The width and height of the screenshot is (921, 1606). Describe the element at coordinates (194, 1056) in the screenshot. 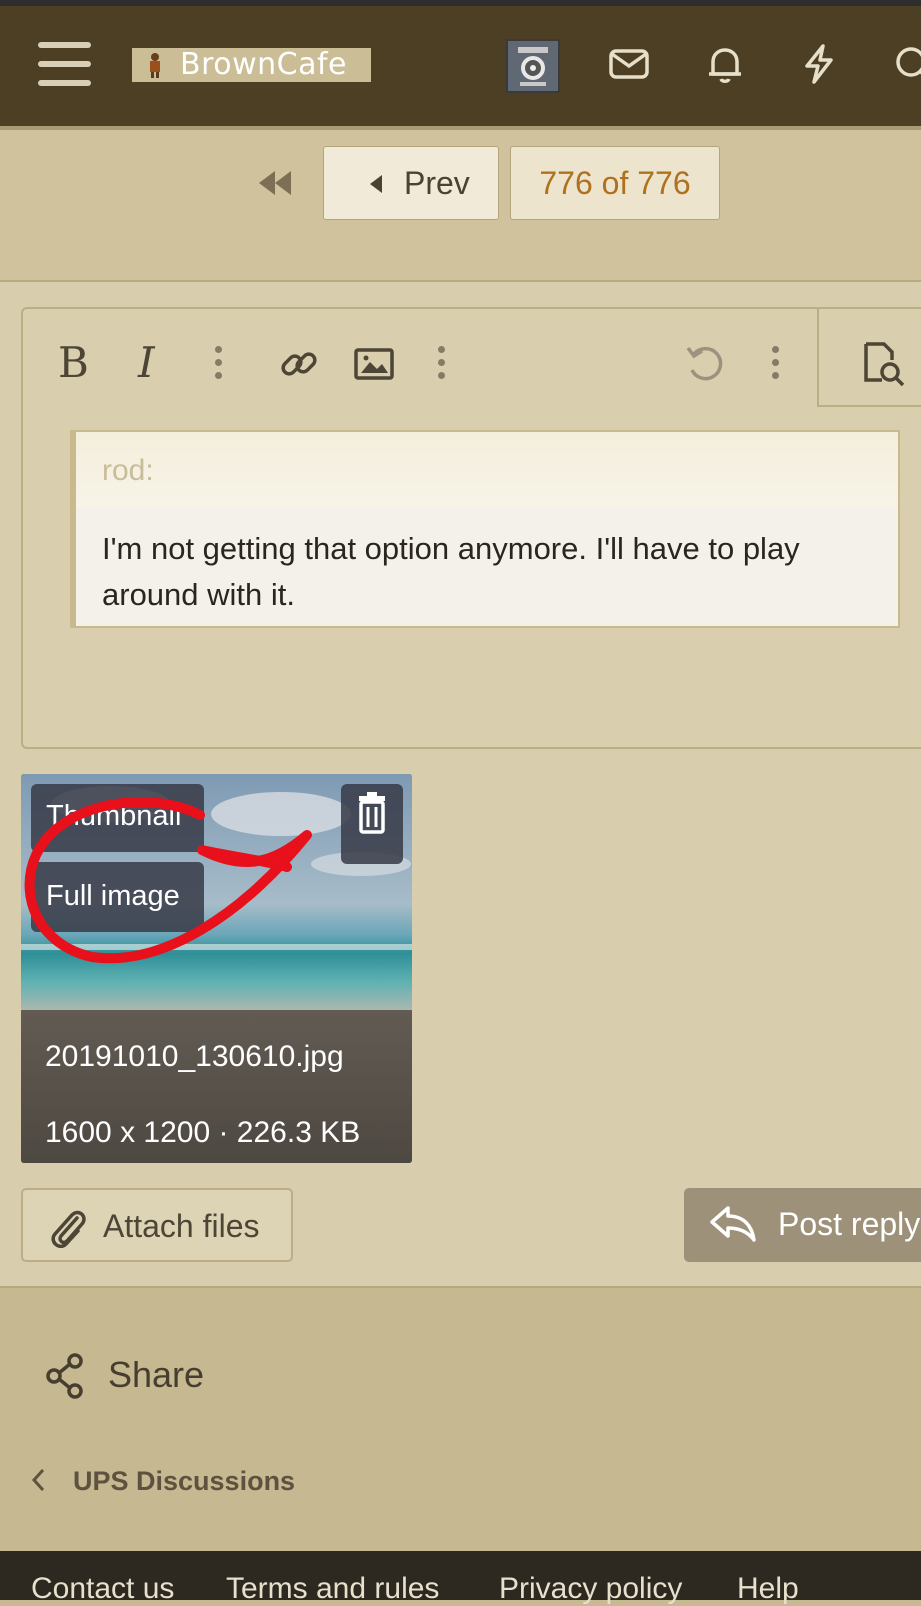

I see `attachment-filename: 20191010_130610.jpg` at that location.